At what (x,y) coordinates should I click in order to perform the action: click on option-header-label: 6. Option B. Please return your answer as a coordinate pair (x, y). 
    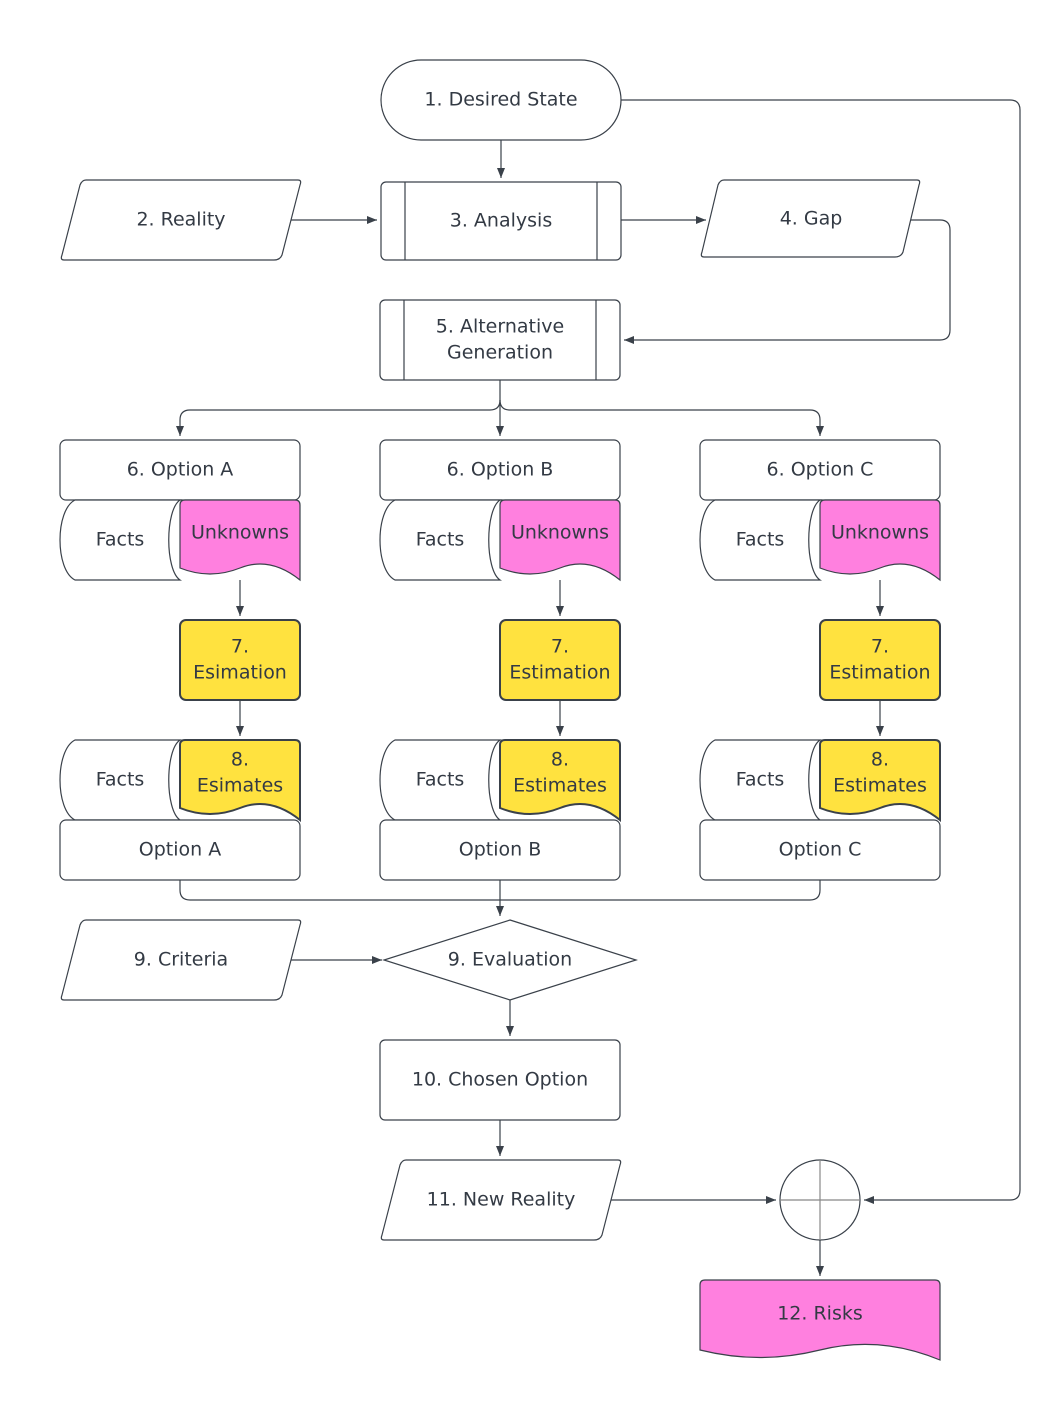
    Looking at the image, I should click on (500, 470).